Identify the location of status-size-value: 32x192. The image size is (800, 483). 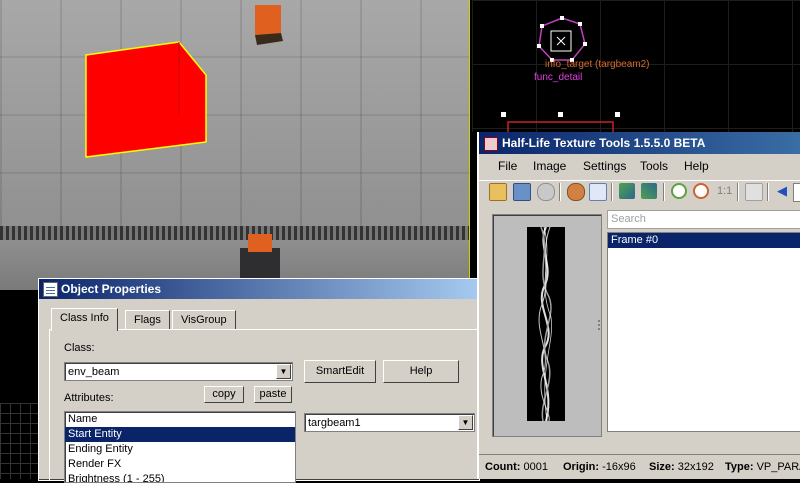
(695, 467).